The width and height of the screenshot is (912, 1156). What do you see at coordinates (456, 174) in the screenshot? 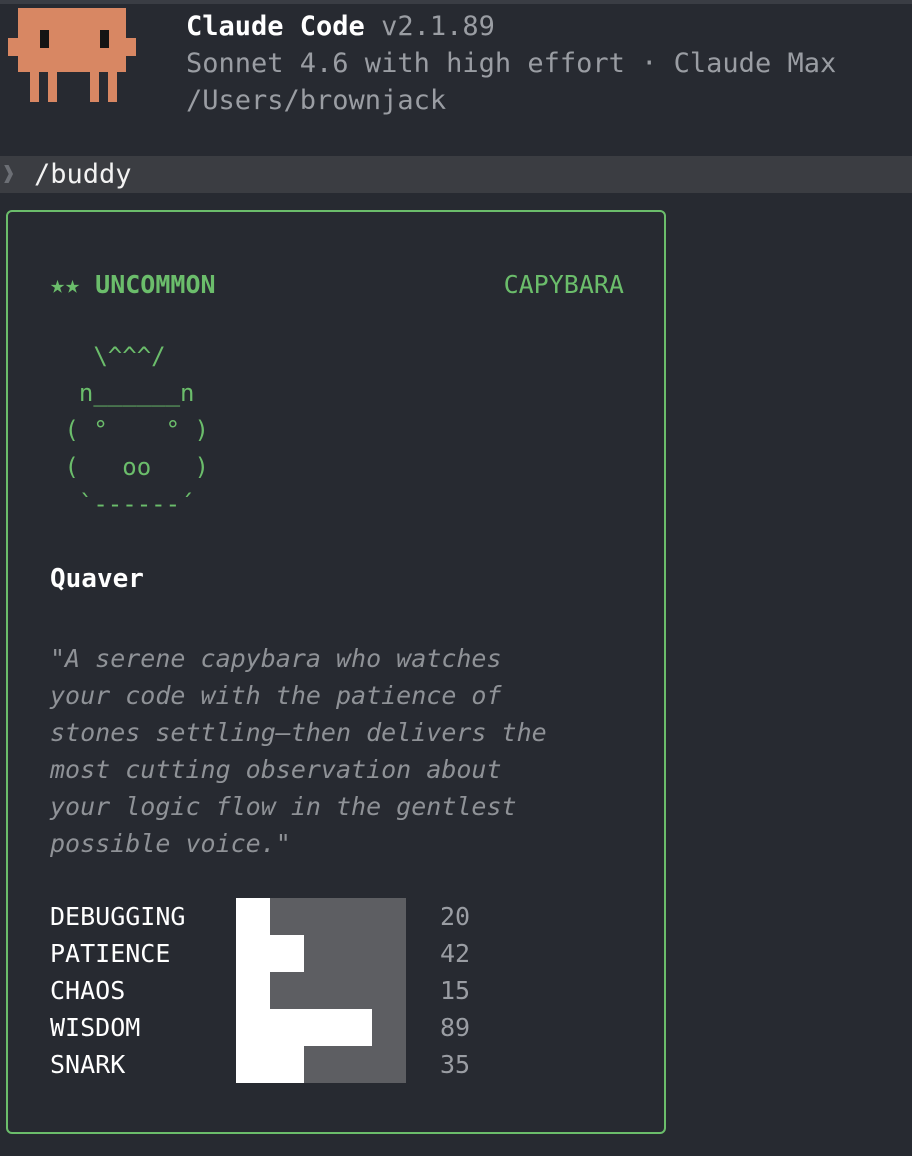
I see `command-prompt-line: ❱ /buddy` at bounding box center [456, 174].